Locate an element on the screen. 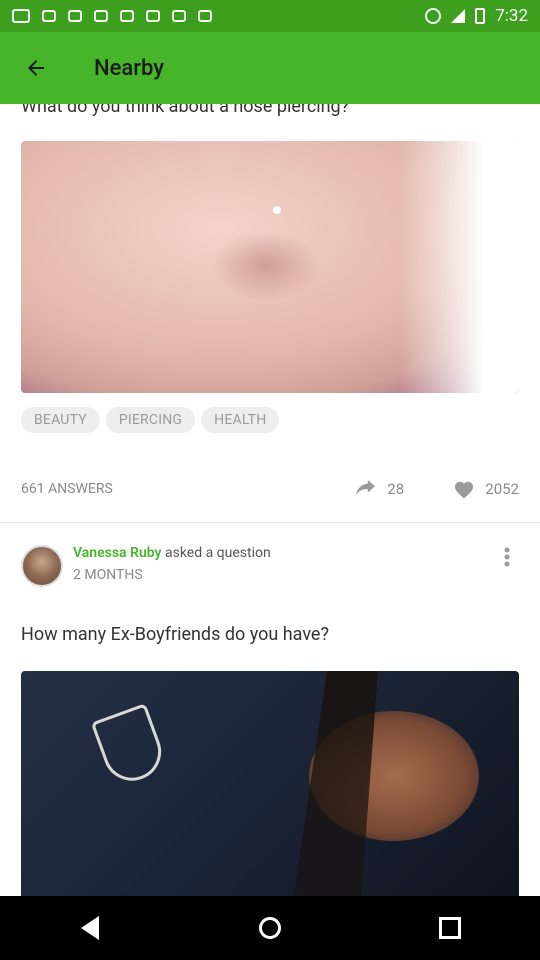 This screenshot has height=960, width=540. tag-list: BEAUTY PIERCING HEALTH is located at coordinates (150, 420).